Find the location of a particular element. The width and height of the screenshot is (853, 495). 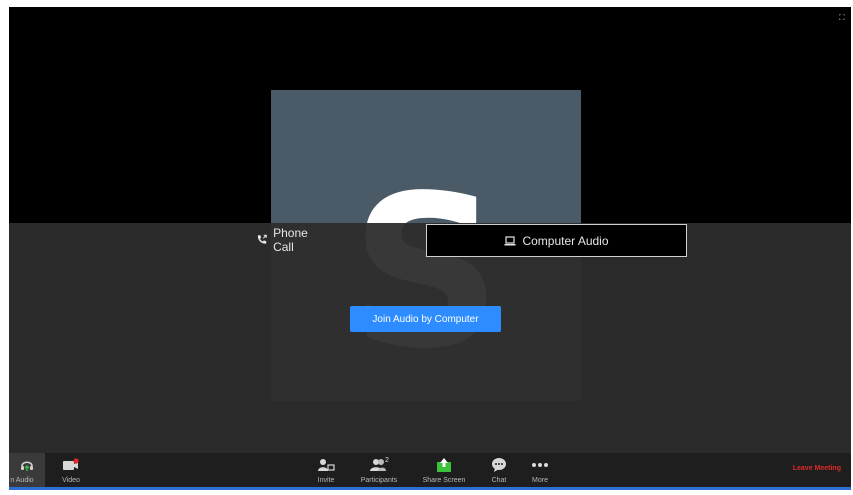

join-audio-label: n Audio is located at coordinates (22, 480).